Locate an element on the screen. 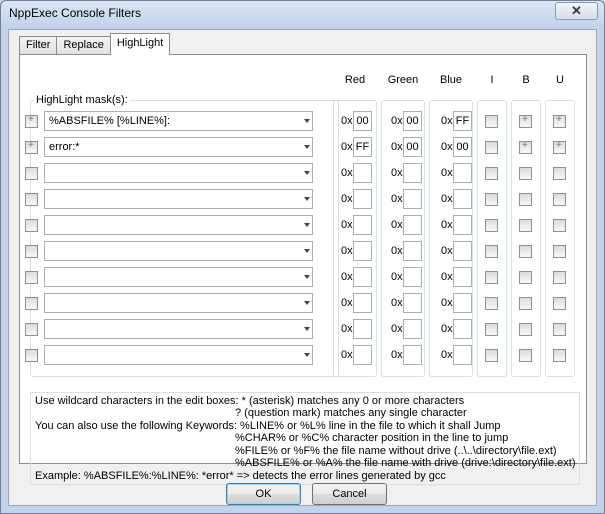 This screenshot has height=514, width=605. red-input: FF is located at coordinates (362, 147).